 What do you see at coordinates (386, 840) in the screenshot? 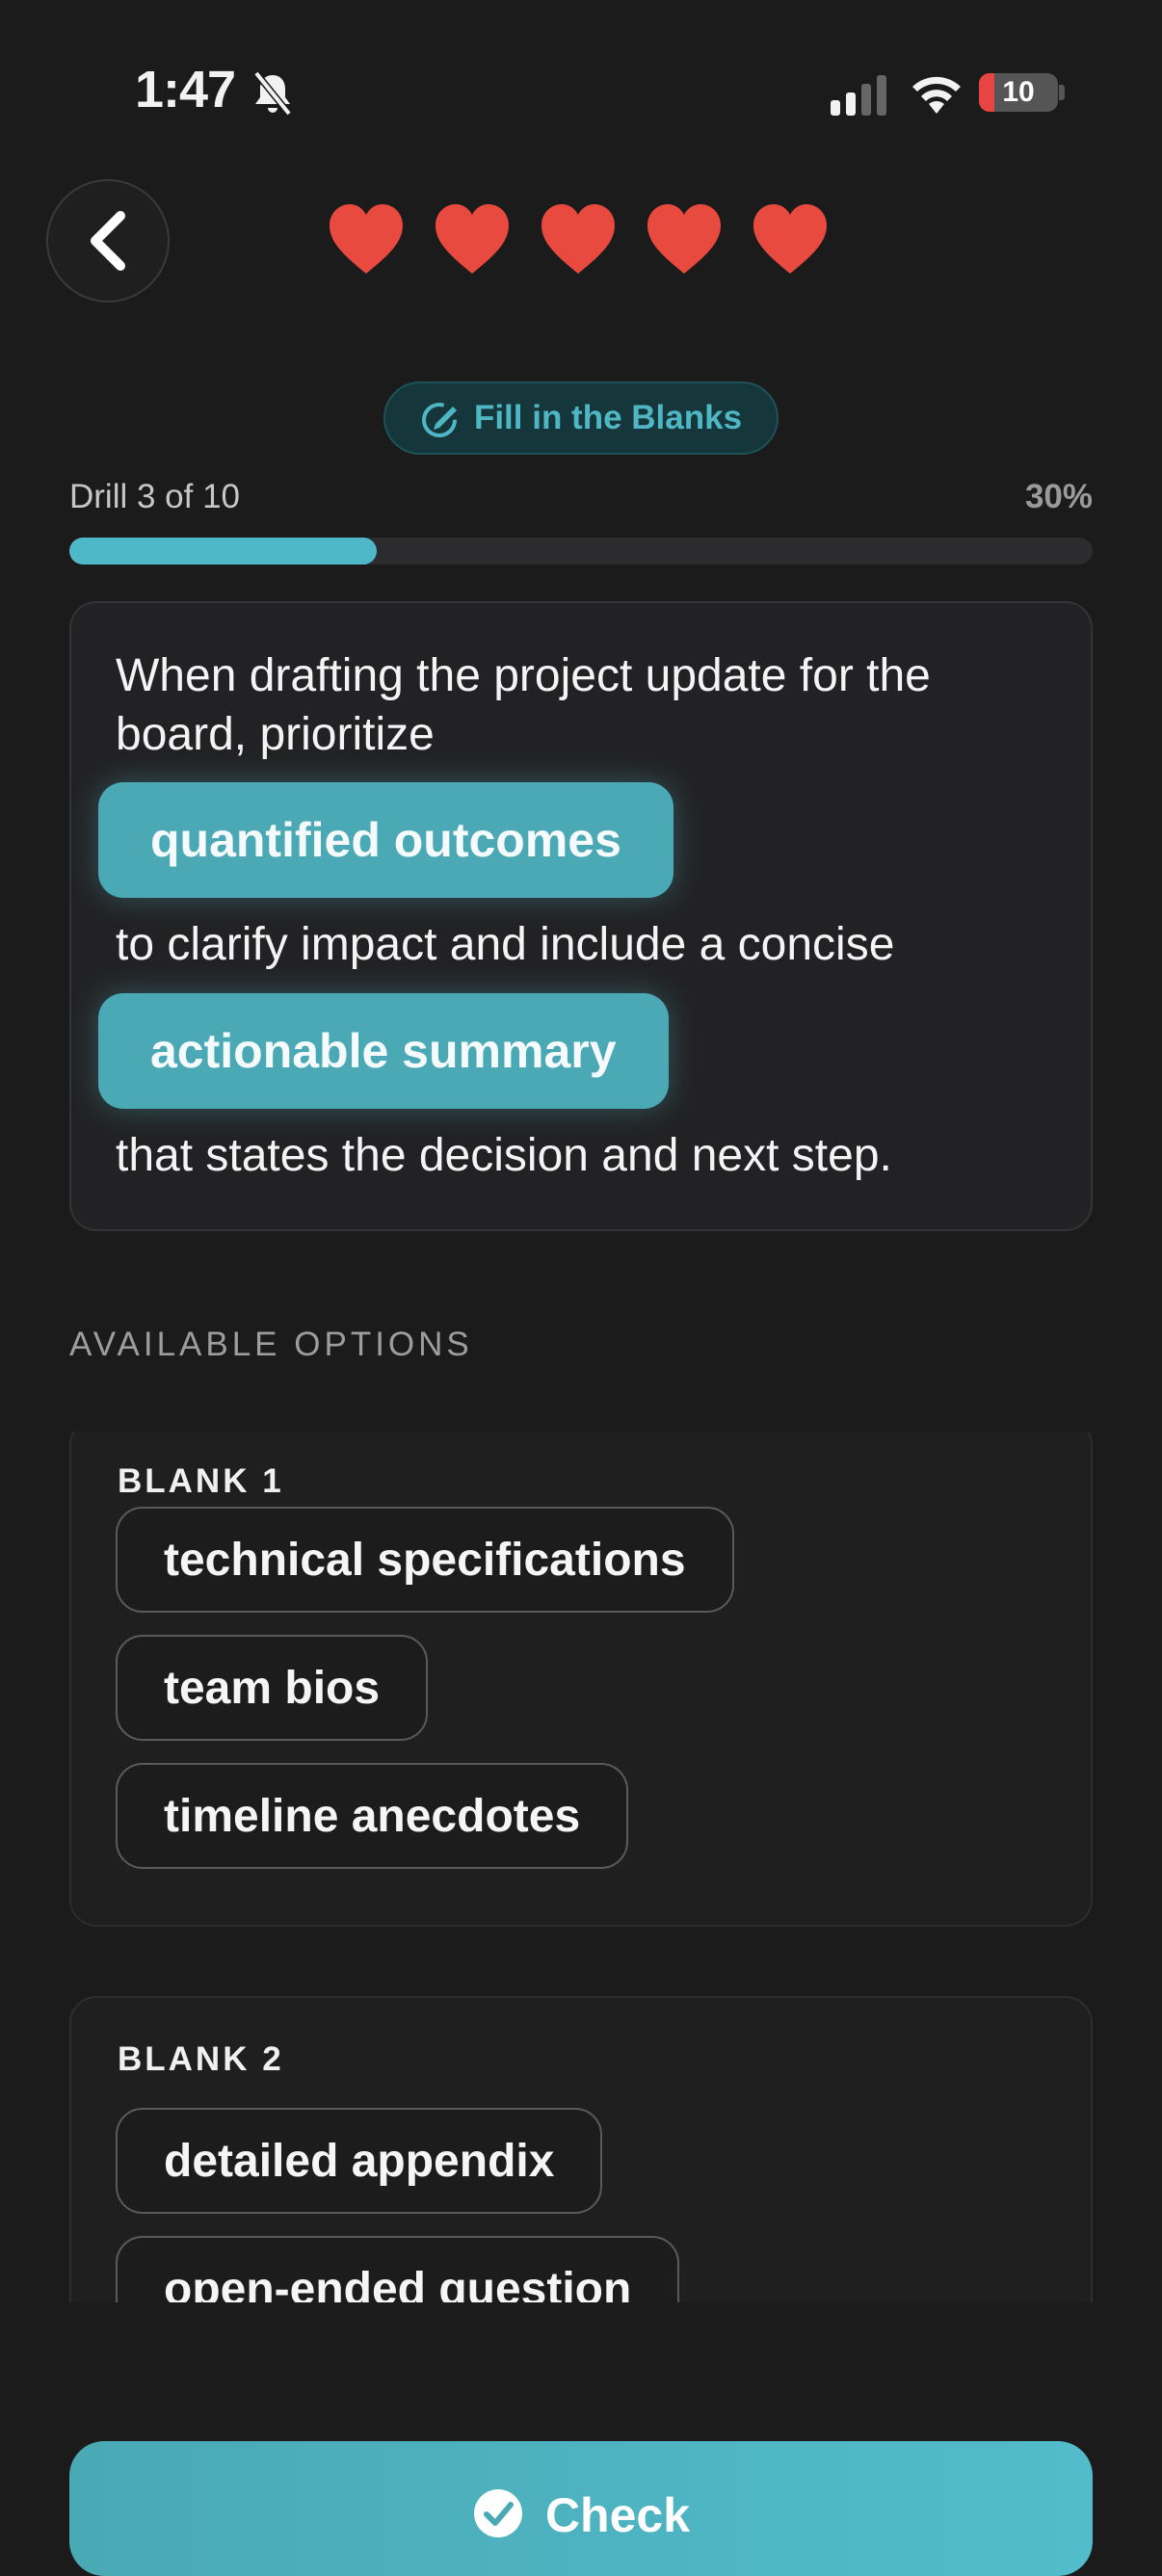
I see `blank-1-filled: quantified outcomes` at bounding box center [386, 840].